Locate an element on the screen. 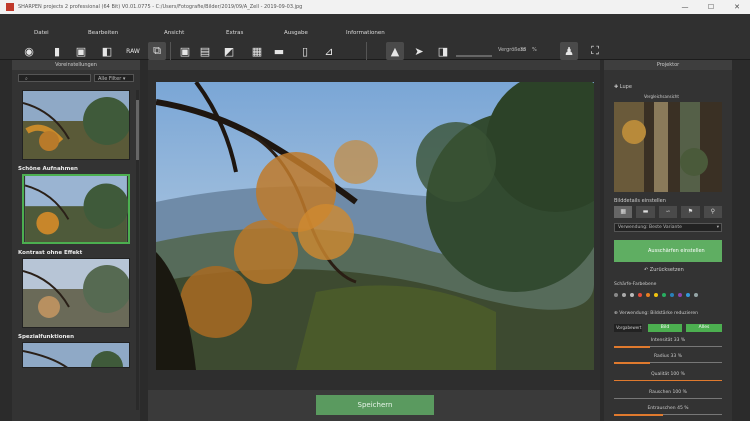  landscape-icon: ∽ is located at coordinates (668, 212).